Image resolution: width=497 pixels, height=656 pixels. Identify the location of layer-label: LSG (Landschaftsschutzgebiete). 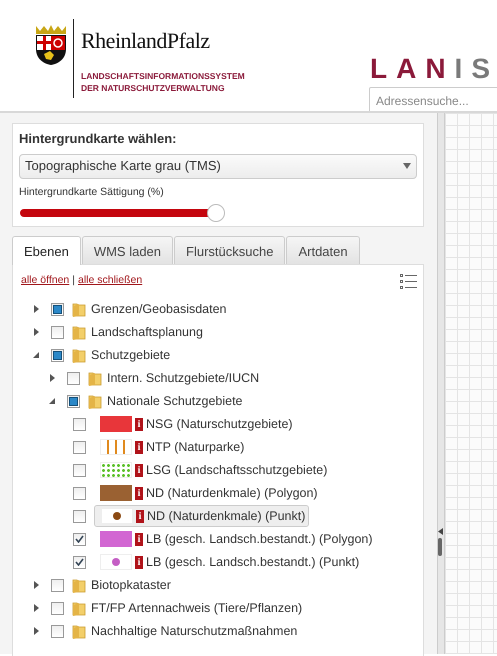
(237, 470).